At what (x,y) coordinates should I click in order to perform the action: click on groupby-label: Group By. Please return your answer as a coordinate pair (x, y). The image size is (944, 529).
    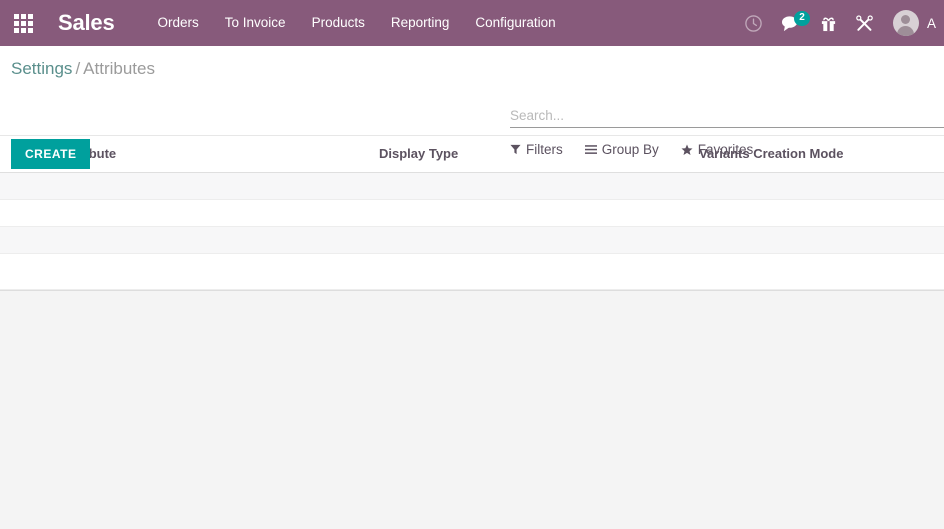
    Looking at the image, I should click on (630, 149).